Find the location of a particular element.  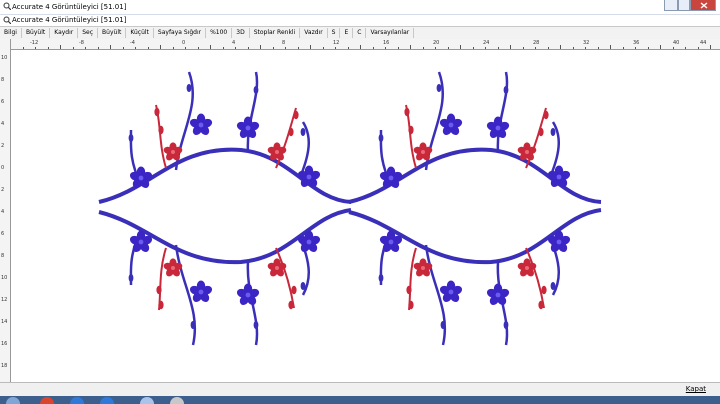

c-button: C is located at coordinates (360, 33).